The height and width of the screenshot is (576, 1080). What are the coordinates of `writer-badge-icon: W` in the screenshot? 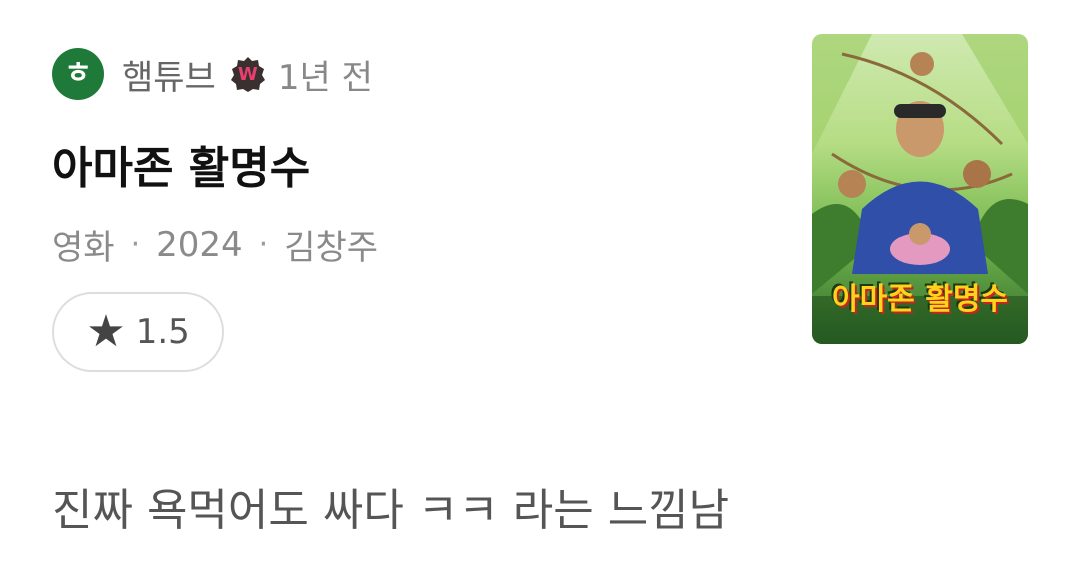 It's located at (248, 74).